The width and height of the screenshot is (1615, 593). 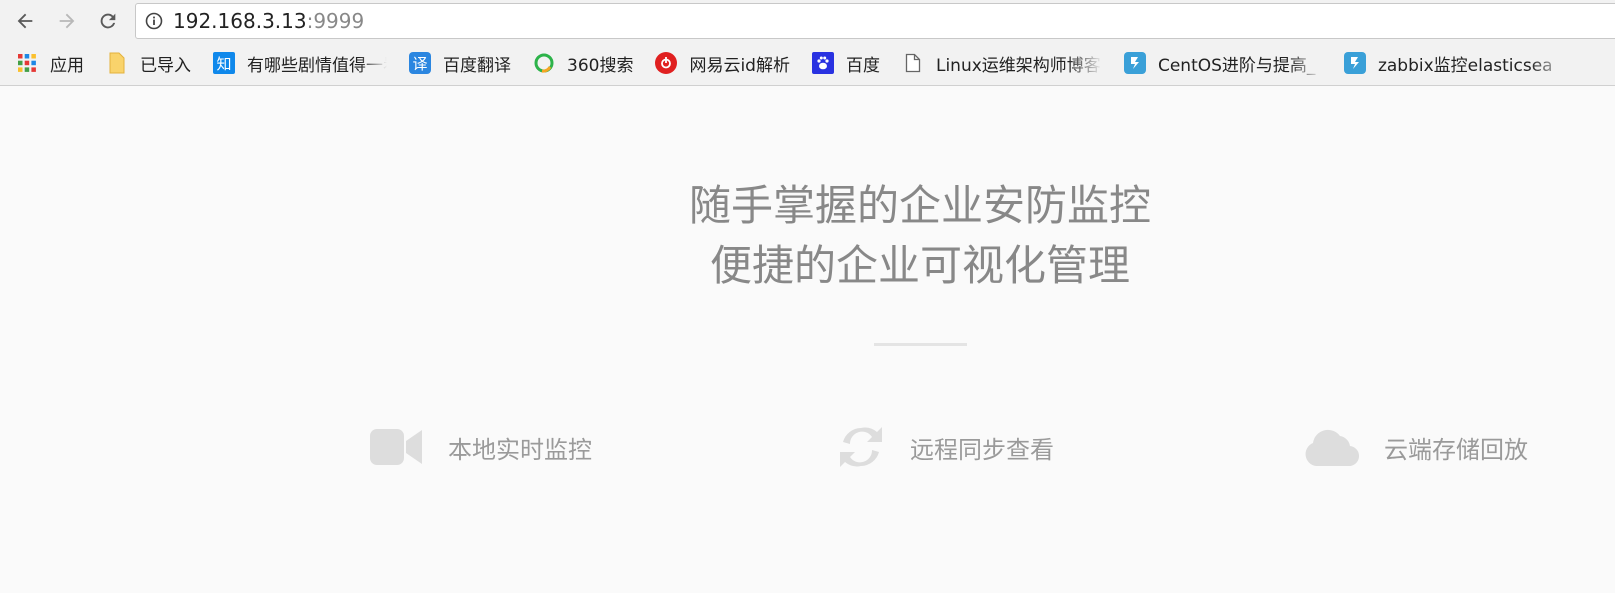 I want to click on bookmark-label: 网易云id解析, so click(x=739, y=65).